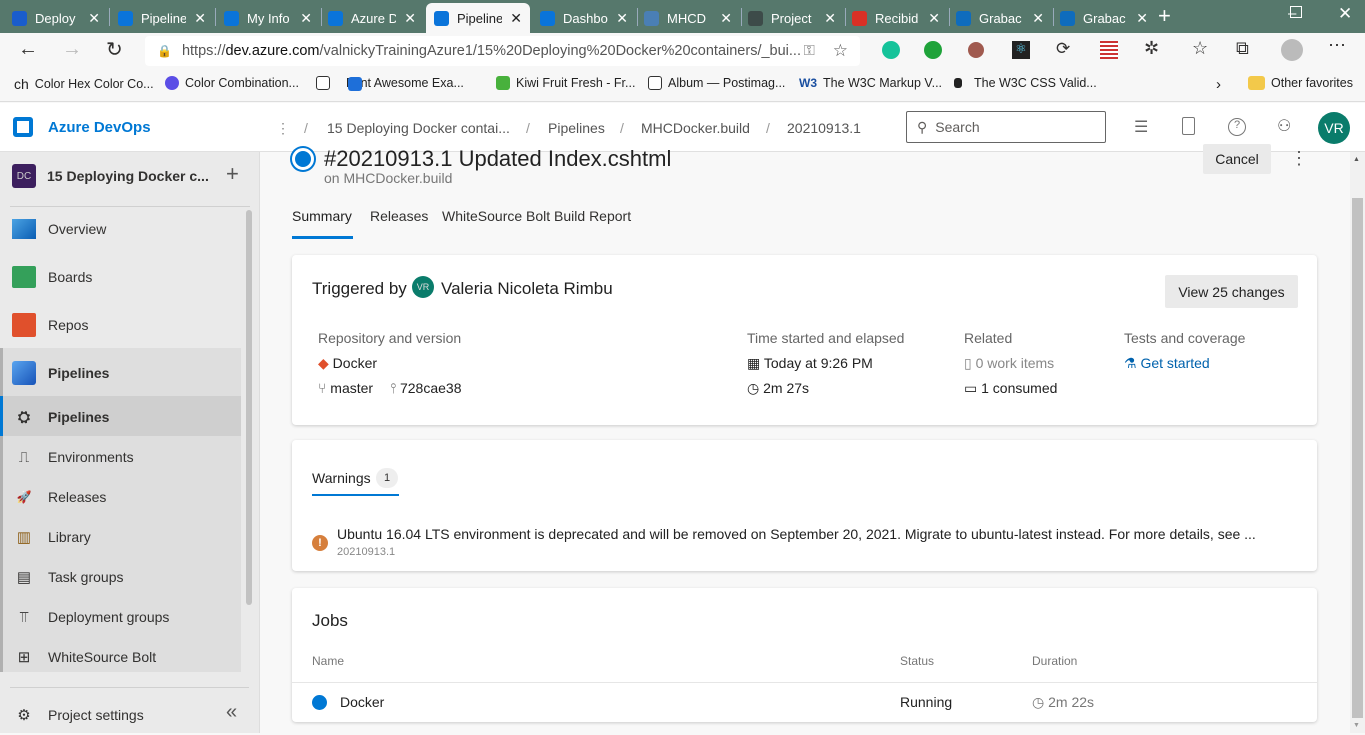 The image size is (1365, 735). Describe the element at coordinates (527, 289) in the screenshot. I see `trigger-user: Valeria Nicoleta Rimbu` at that location.